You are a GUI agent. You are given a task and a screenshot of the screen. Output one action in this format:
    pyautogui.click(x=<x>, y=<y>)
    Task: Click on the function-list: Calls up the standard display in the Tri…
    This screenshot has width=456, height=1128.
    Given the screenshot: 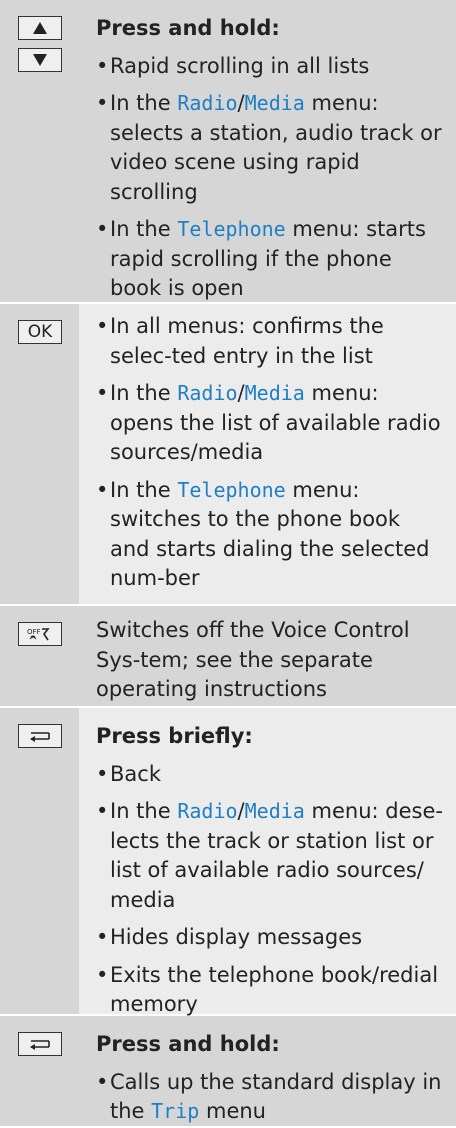 What is the action you would take?
    pyautogui.click(x=271, y=1097)
    